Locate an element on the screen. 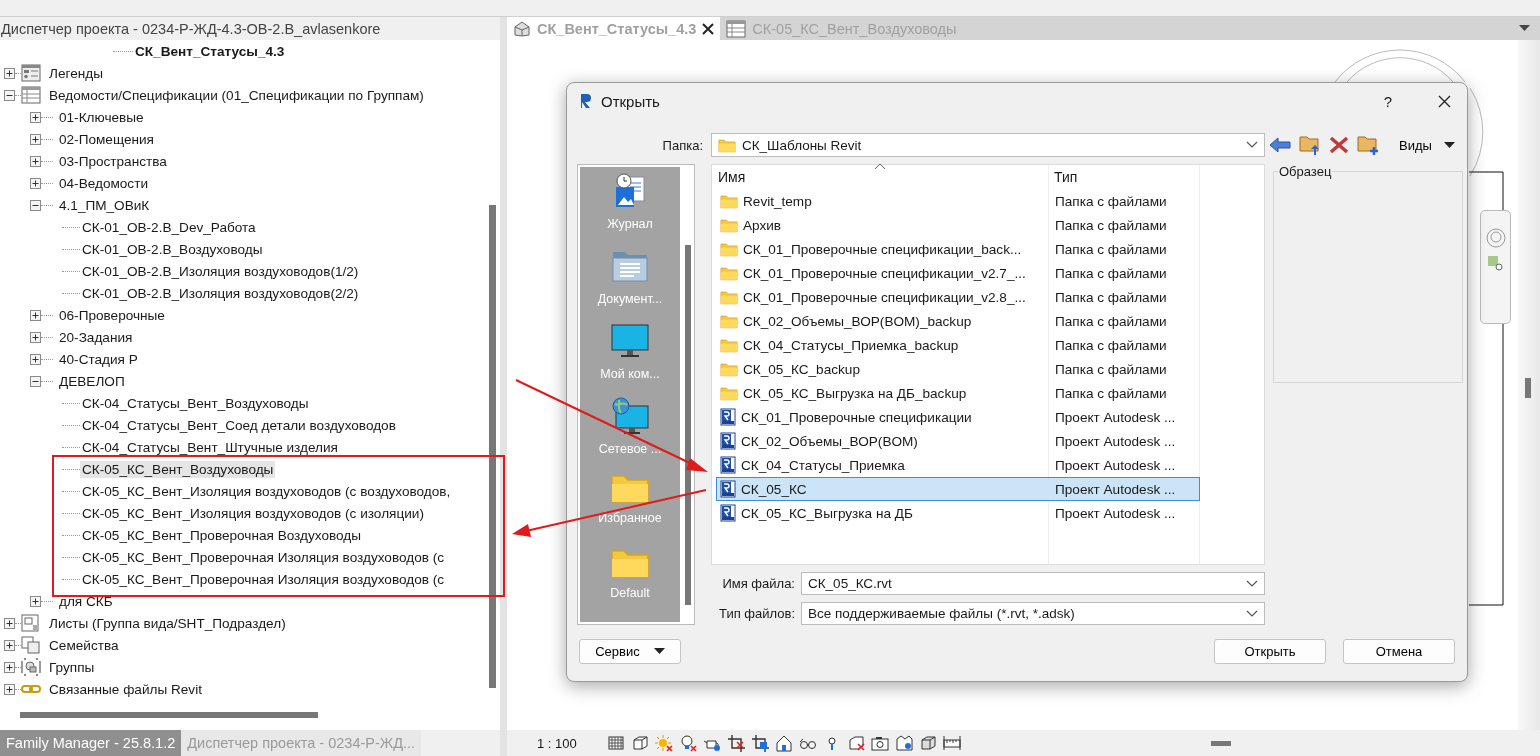 The width and height of the screenshot is (1540, 756). tree-item: Легенды is located at coordinates (76, 73).